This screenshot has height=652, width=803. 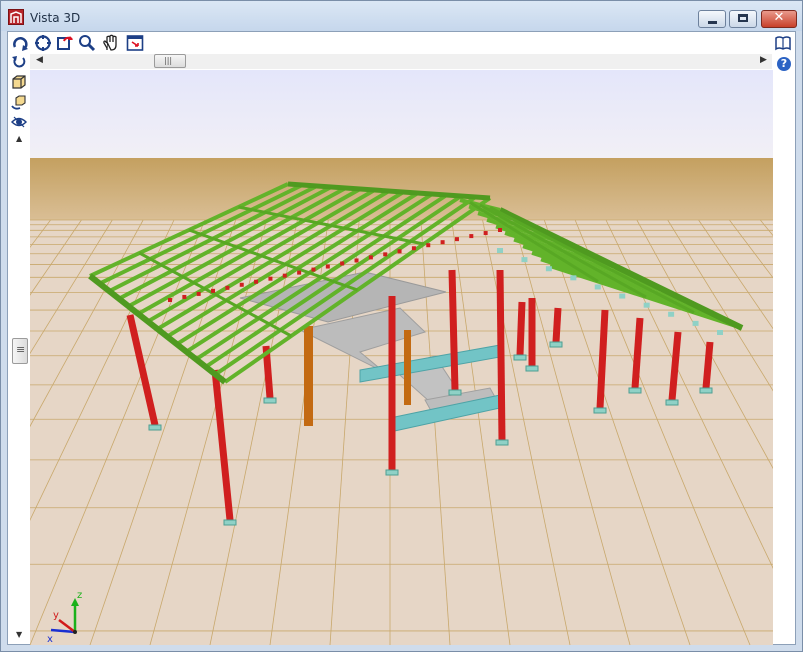 I want to click on undo-rotate-icon, so click(x=20, y=63).